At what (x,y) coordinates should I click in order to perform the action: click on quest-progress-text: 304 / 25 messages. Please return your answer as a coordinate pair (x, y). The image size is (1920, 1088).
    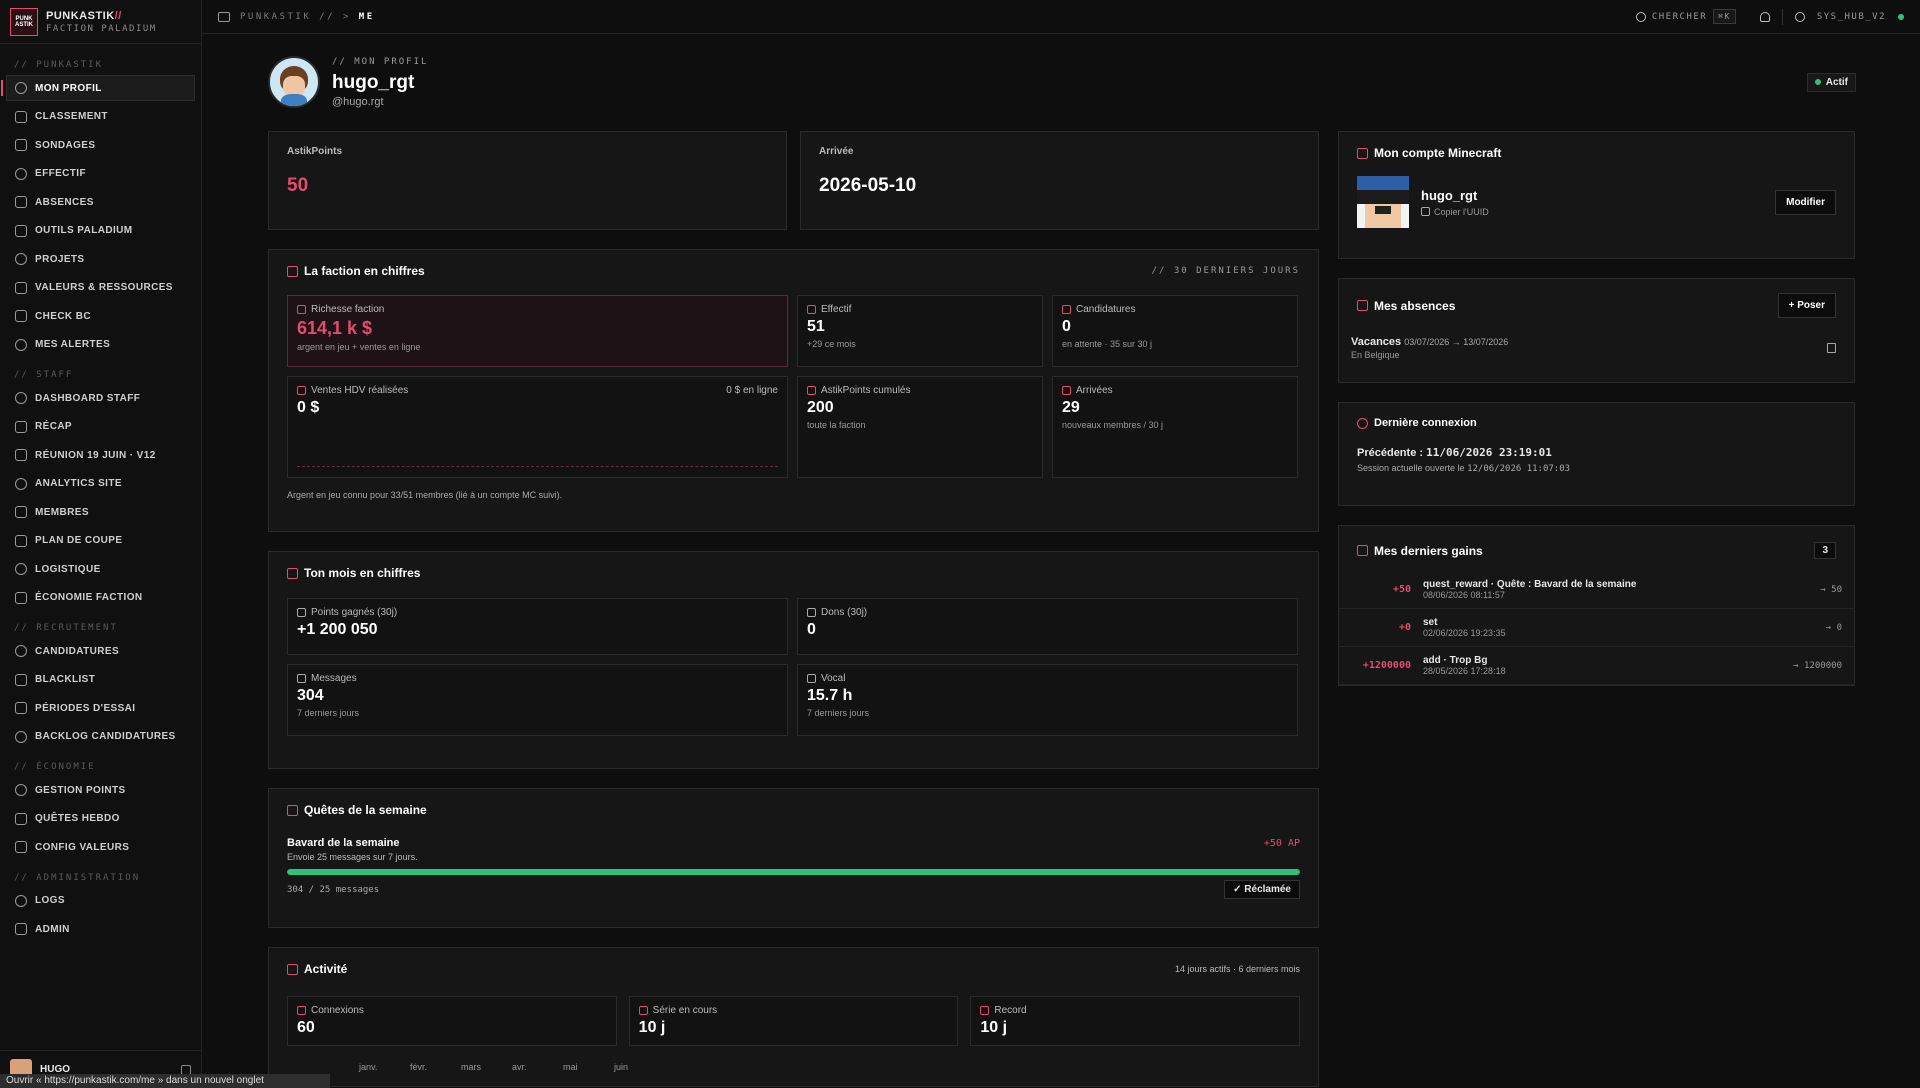
    Looking at the image, I should click on (333, 889).